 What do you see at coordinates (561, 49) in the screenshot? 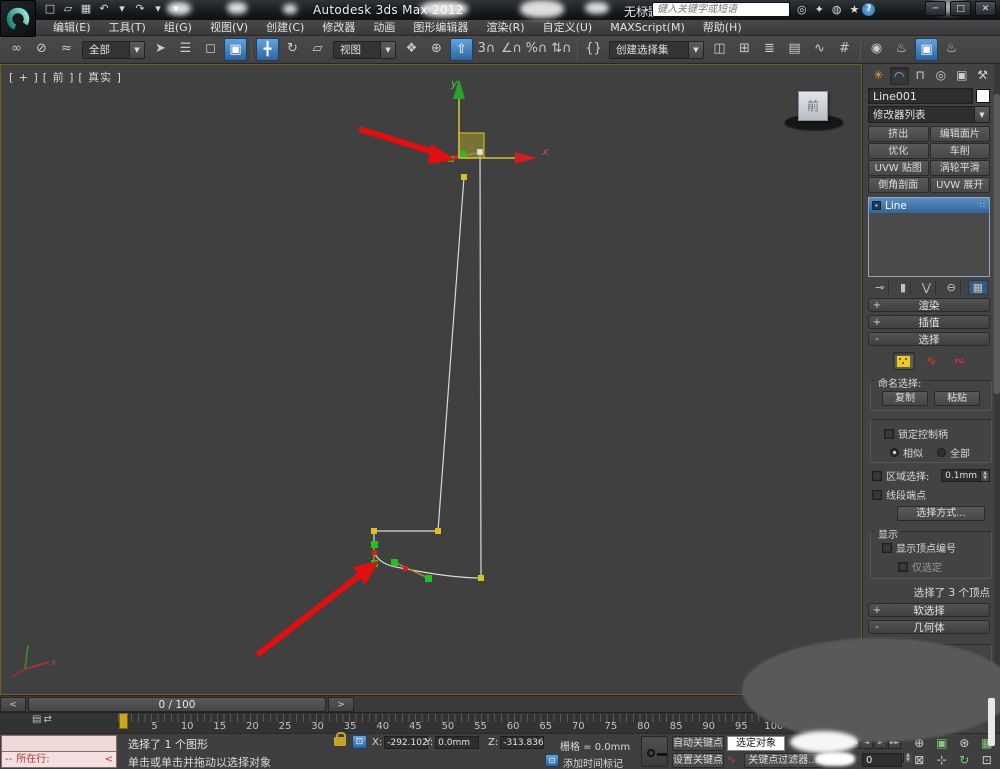
I see `toolbar-spinner-snap: ⇅∩` at bounding box center [561, 49].